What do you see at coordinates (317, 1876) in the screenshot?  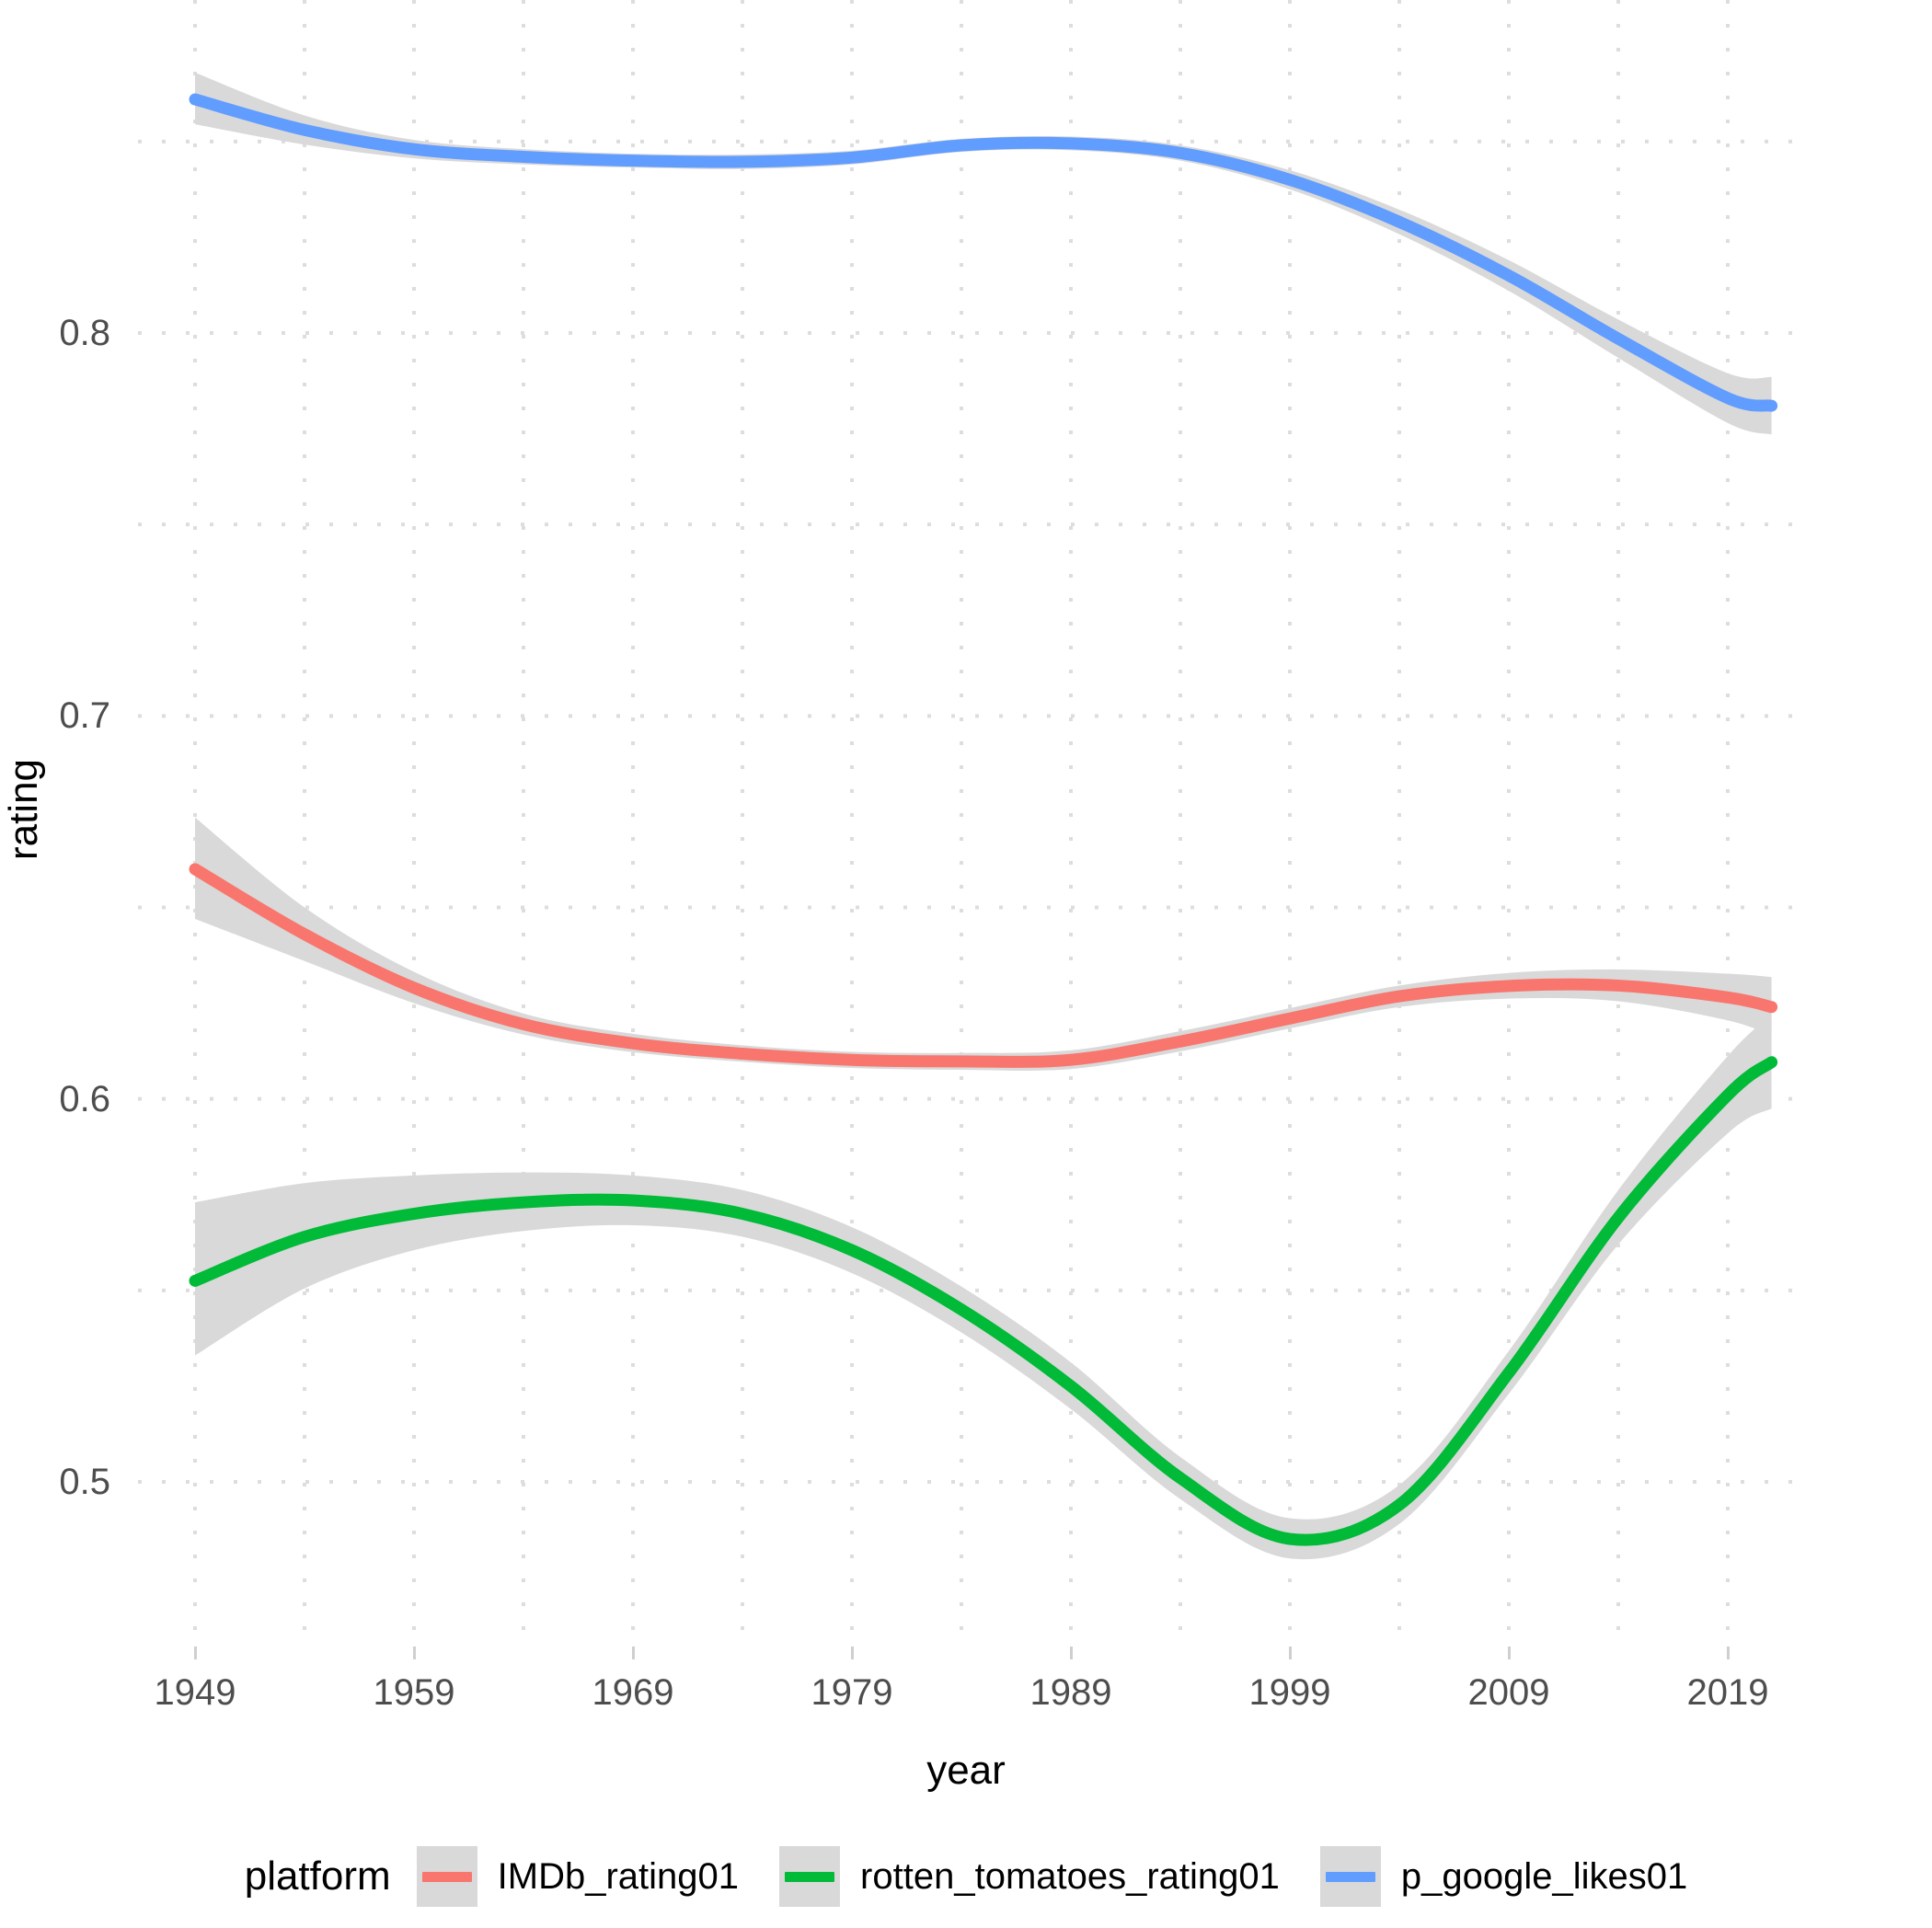 I see `legend-title: platform` at bounding box center [317, 1876].